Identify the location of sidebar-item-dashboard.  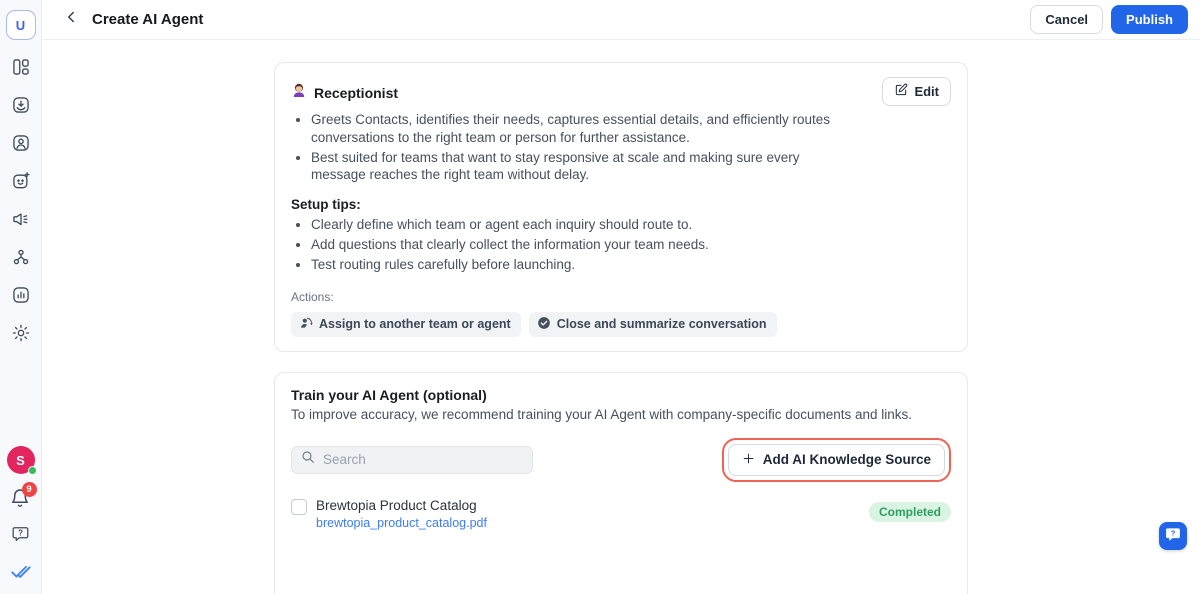
(21, 69).